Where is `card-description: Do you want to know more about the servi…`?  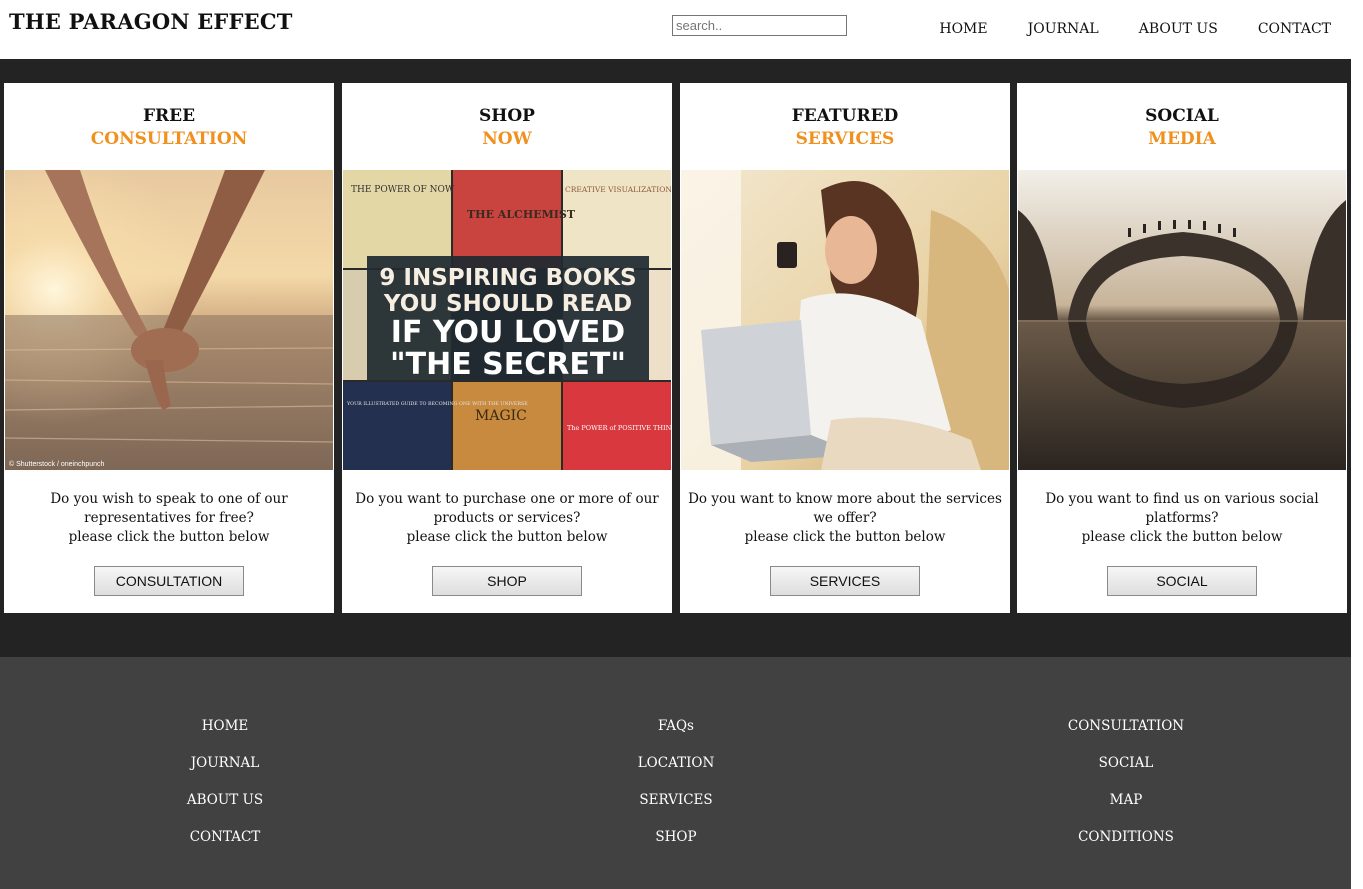 card-description: Do you want to know more about the servi… is located at coordinates (845, 518).